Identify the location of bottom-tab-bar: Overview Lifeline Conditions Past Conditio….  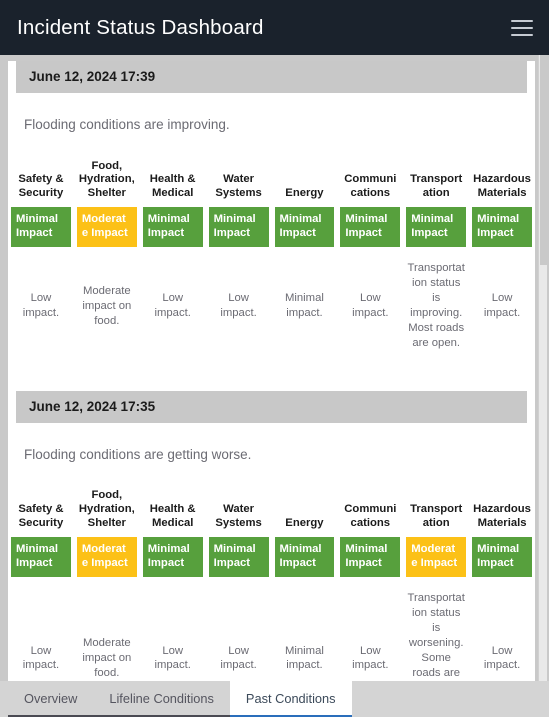
(274, 699).